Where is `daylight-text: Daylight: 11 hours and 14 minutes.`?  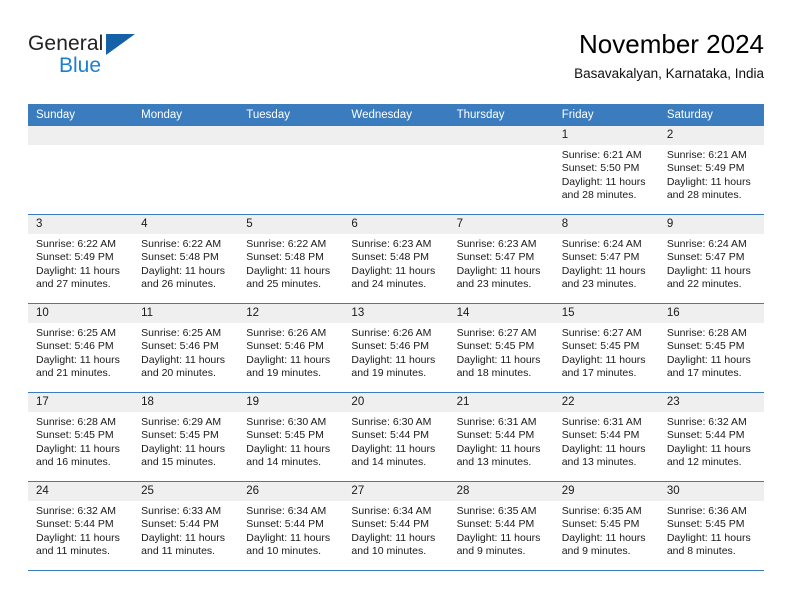
daylight-text: Daylight: 11 hours and 14 minutes. is located at coordinates (288, 455).